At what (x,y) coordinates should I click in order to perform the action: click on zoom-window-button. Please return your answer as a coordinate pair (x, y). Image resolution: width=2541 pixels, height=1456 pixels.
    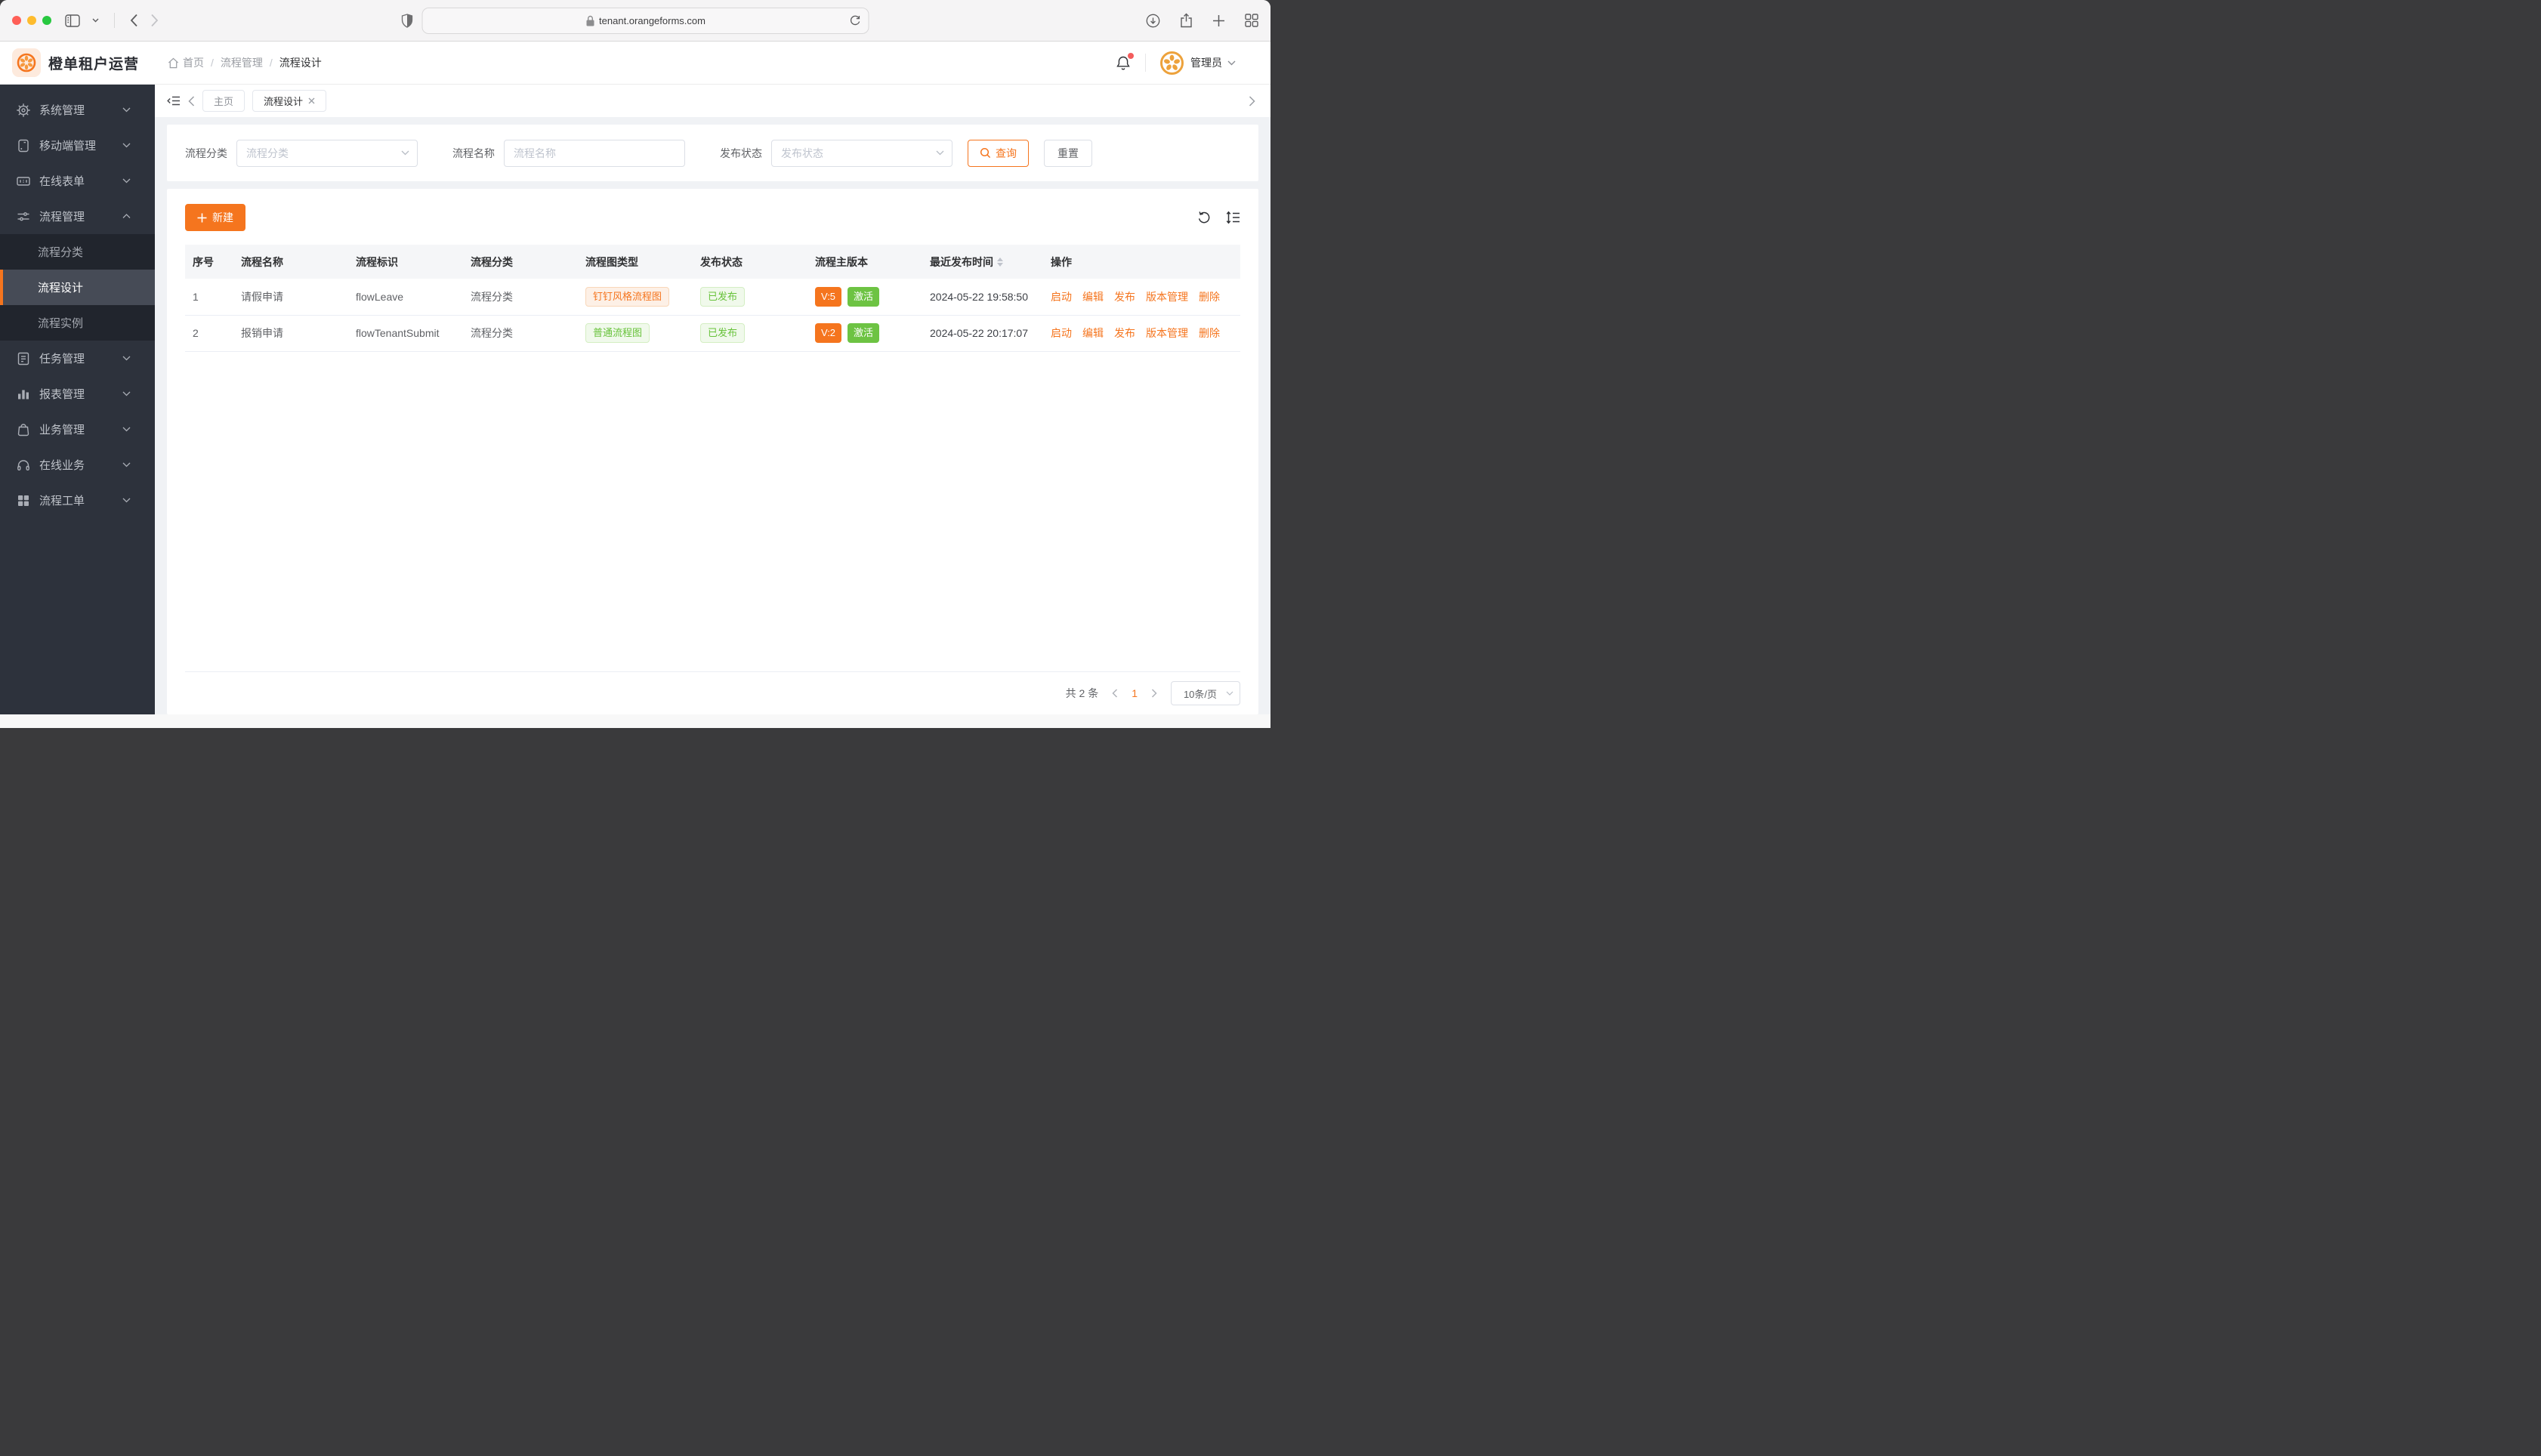
    Looking at the image, I should click on (46, 20).